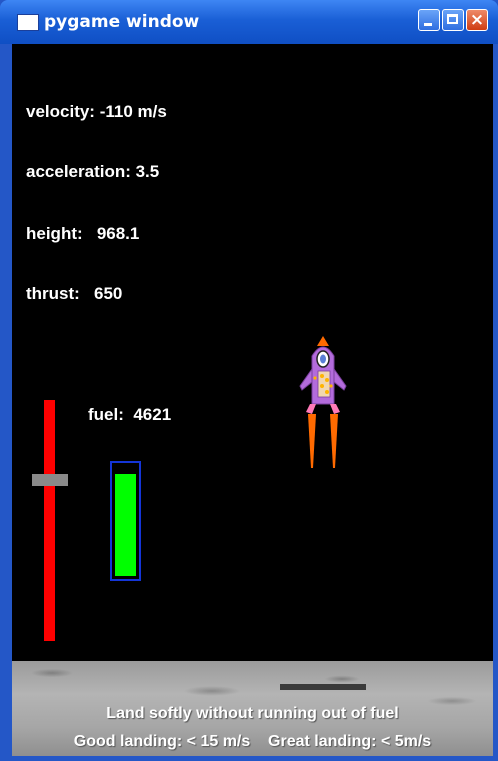  Describe the element at coordinates (125, 525) in the screenshot. I see `fuel-gauge-fill` at that location.